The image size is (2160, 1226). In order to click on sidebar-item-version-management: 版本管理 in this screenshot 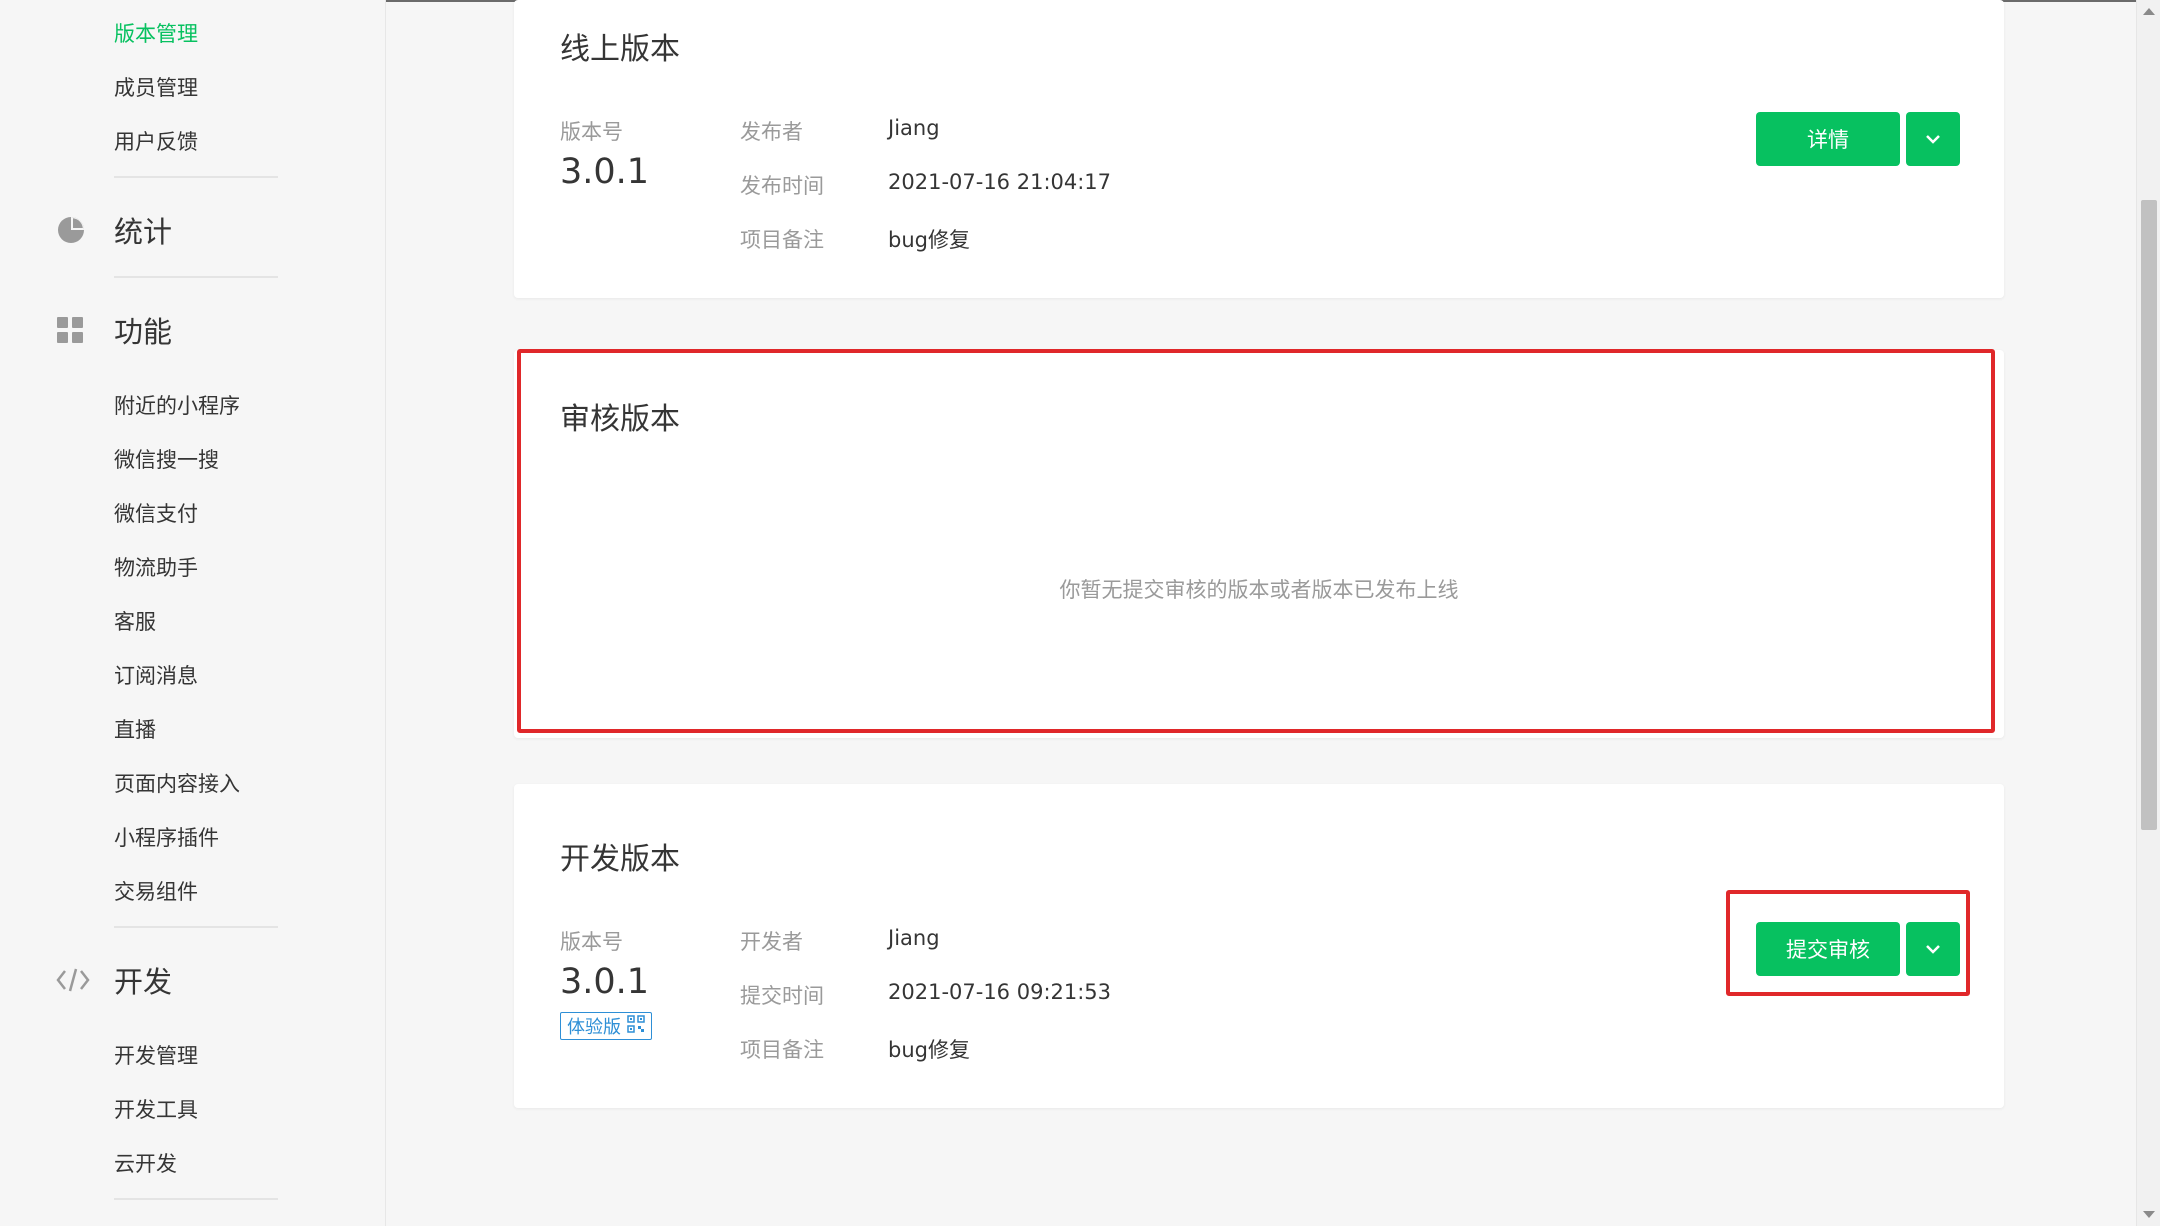, I will do `click(156, 33)`.